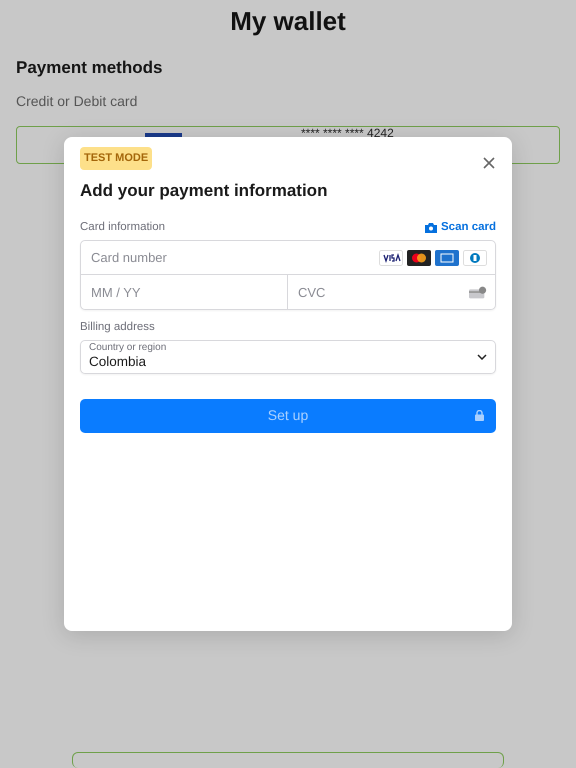 The height and width of the screenshot is (768, 576). I want to click on mastercard-icon, so click(419, 258).